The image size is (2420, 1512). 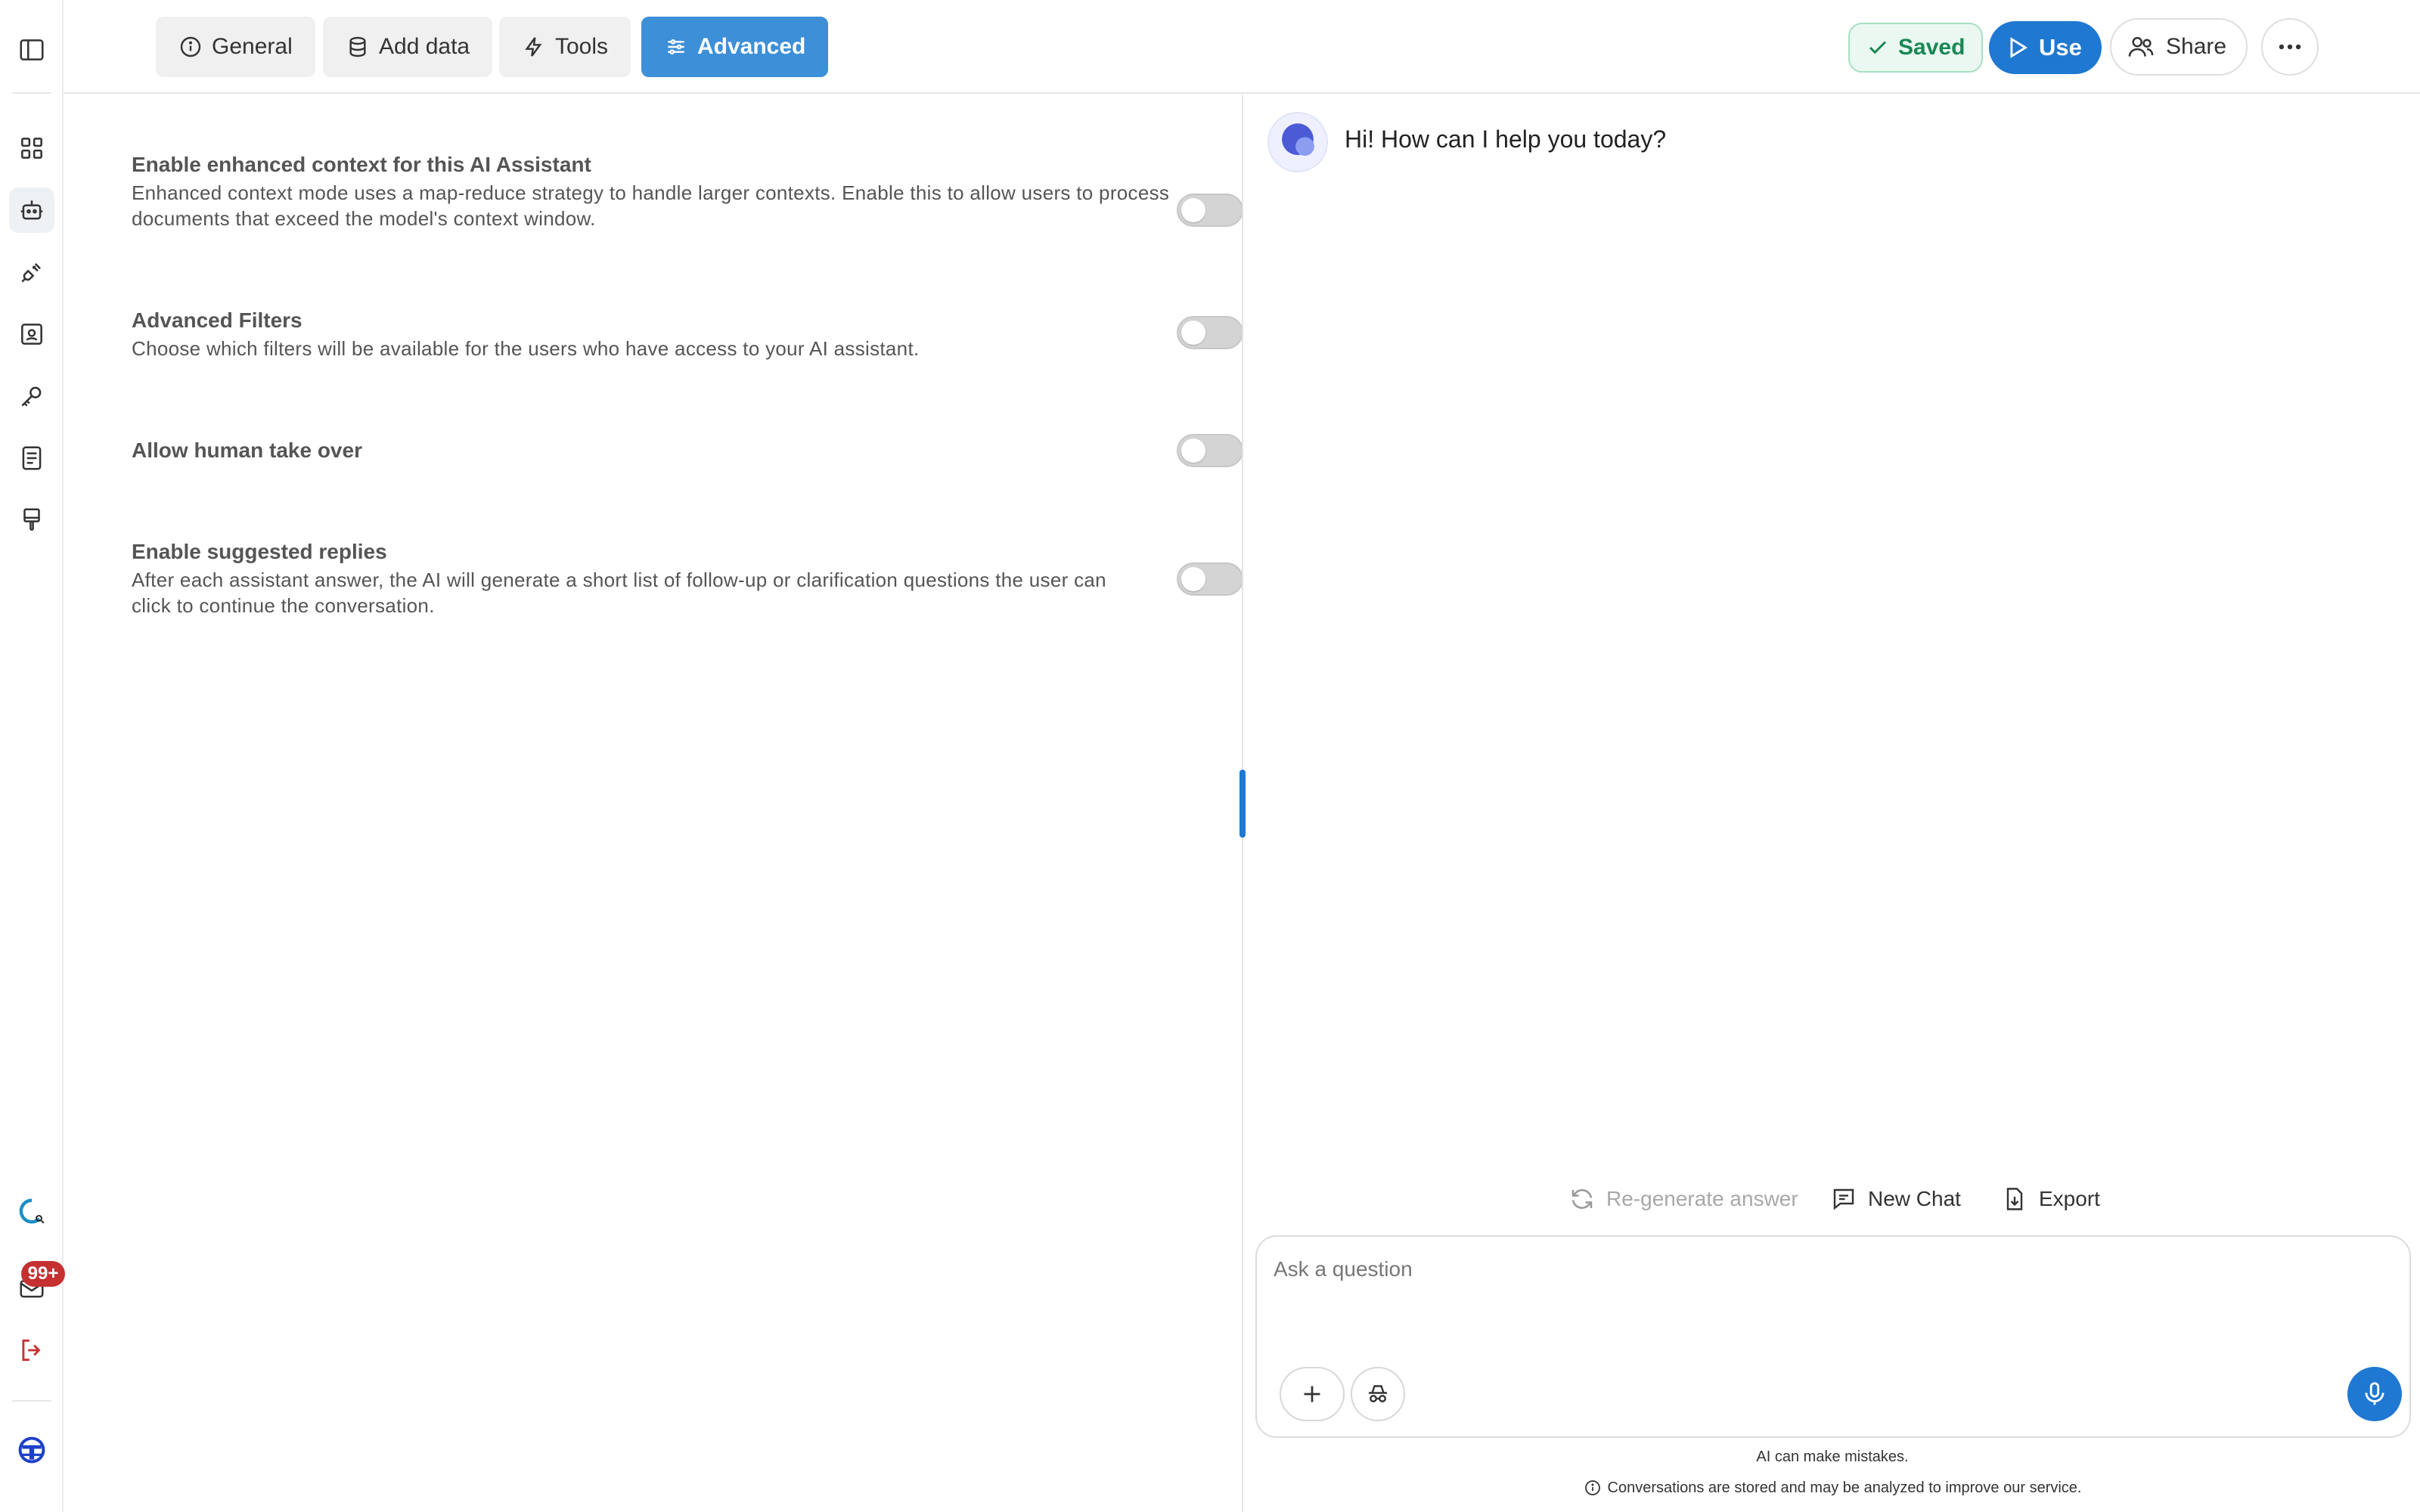 I want to click on tab-add-data: Add data, so click(x=408, y=47).